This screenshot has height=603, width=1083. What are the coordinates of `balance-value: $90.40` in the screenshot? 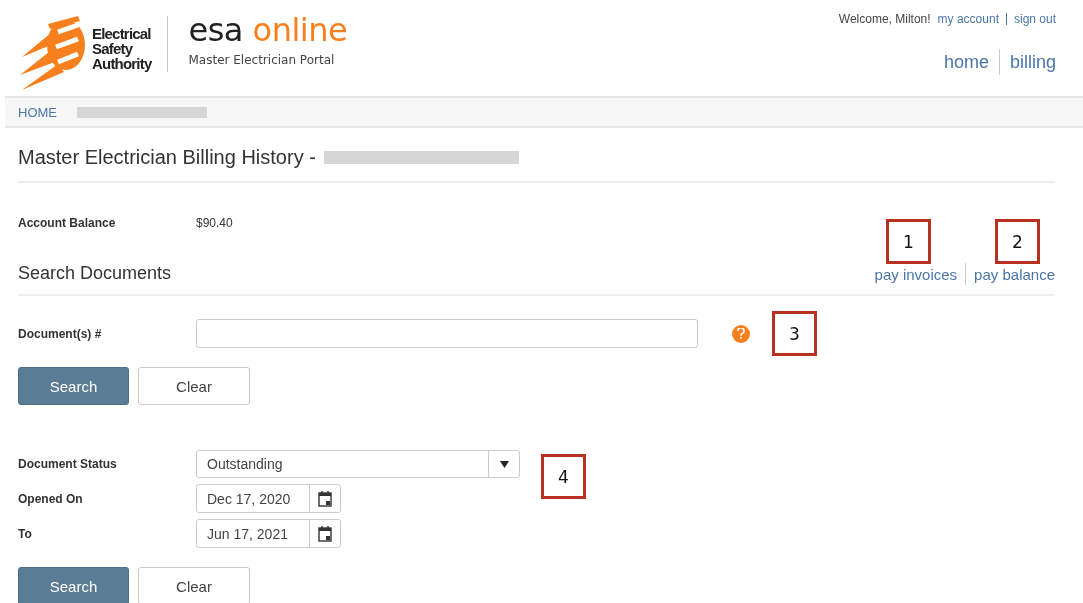 It's located at (215, 223).